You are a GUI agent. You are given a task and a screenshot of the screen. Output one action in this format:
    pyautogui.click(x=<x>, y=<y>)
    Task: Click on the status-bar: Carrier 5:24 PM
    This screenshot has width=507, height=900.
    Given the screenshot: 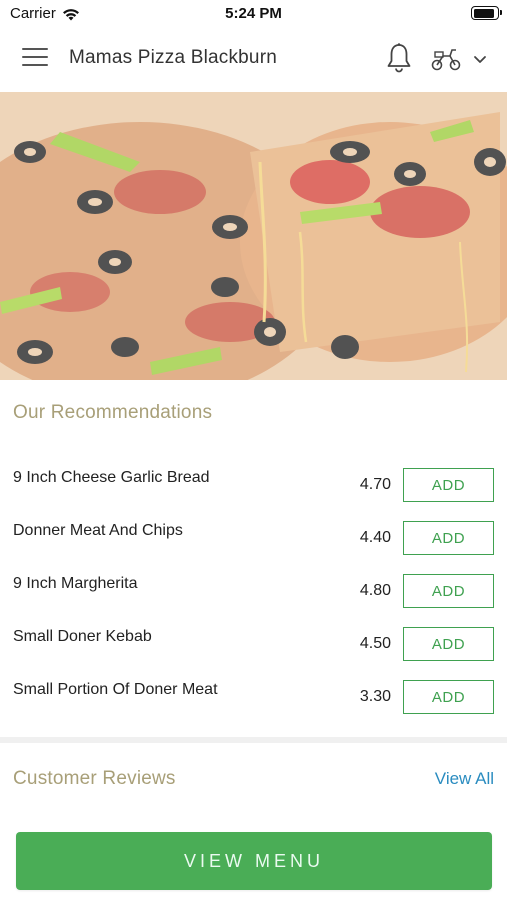 What is the action you would take?
    pyautogui.click(x=253, y=14)
    